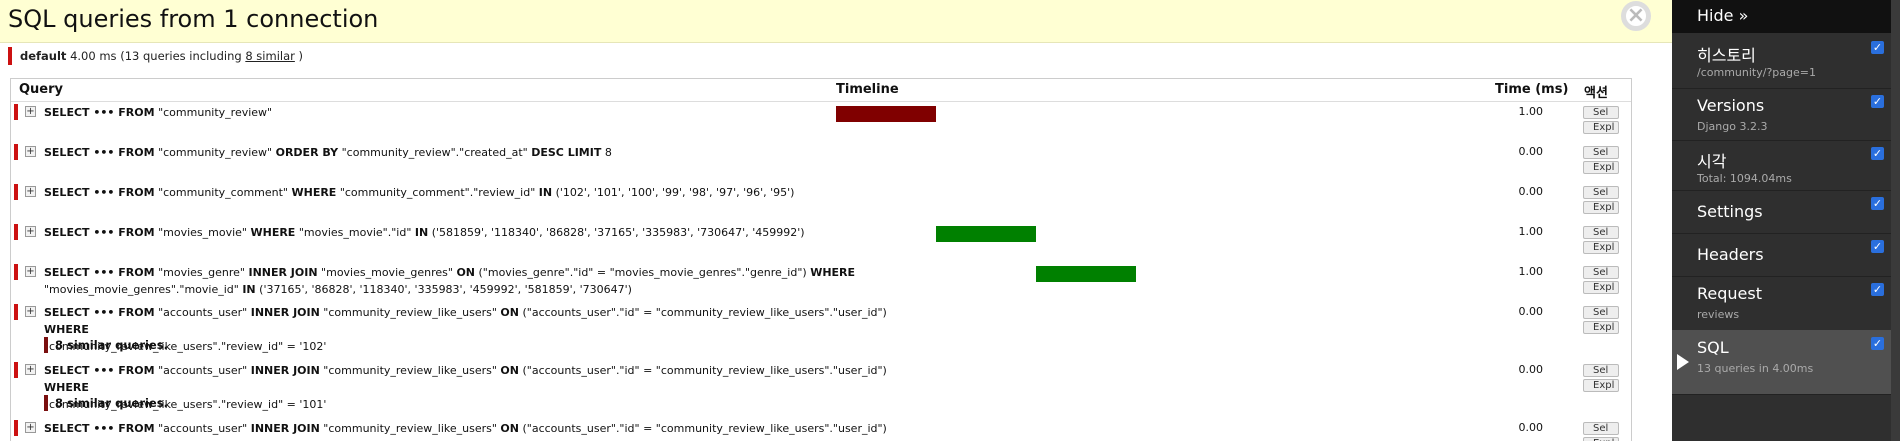 Image resolution: width=1900 pixels, height=441 pixels. What do you see at coordinates (307, 152) in the screenshot?
I see `sql-keyword: ORDER BY` at bounding box center [307, 152].